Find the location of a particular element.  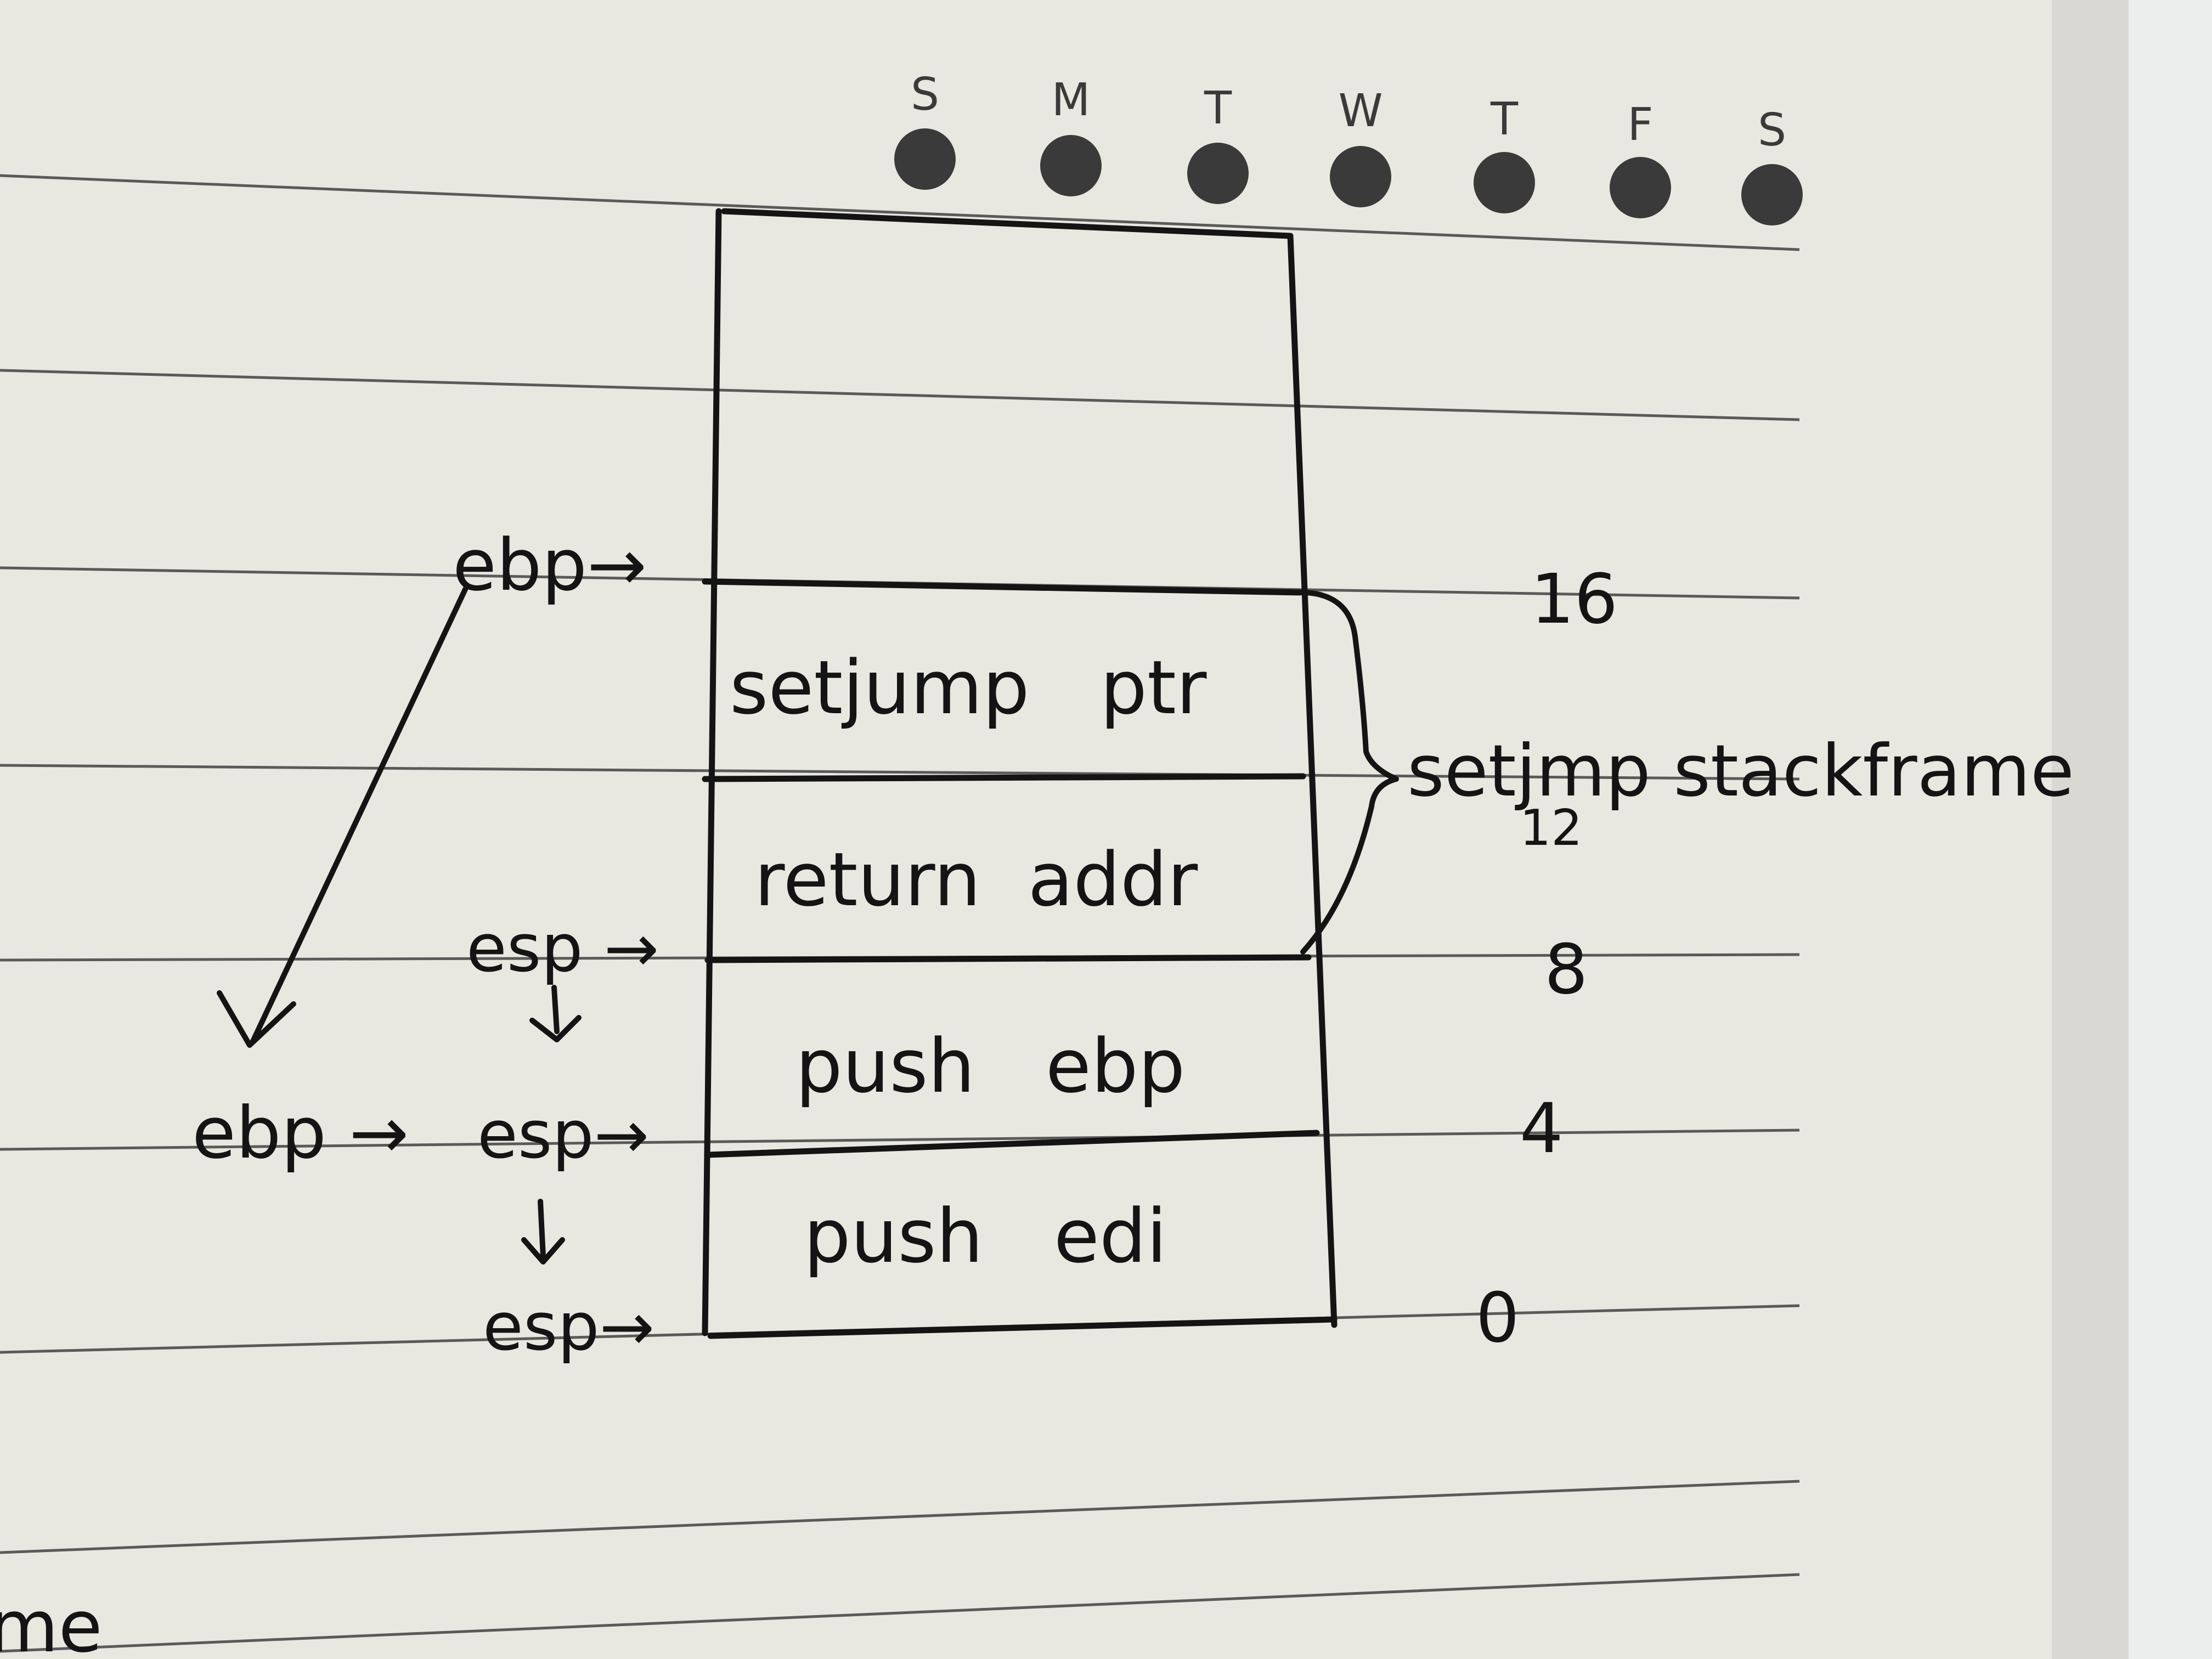

ebp-top-pointer: ebp→ is located at coordinates (550, 565).